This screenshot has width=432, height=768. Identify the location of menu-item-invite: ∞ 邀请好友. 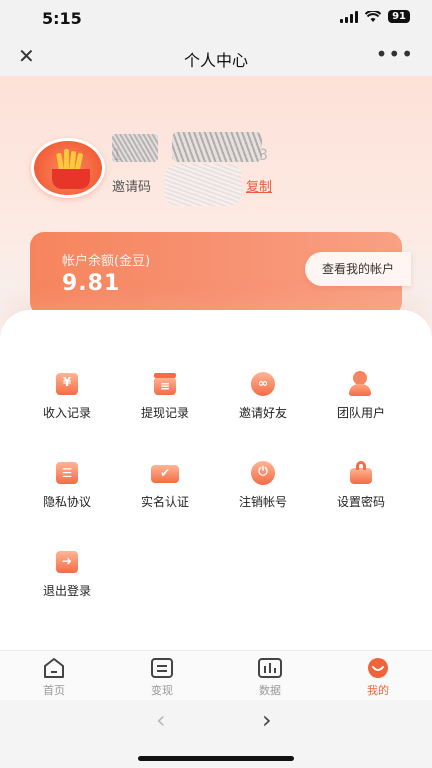
(263, 395).